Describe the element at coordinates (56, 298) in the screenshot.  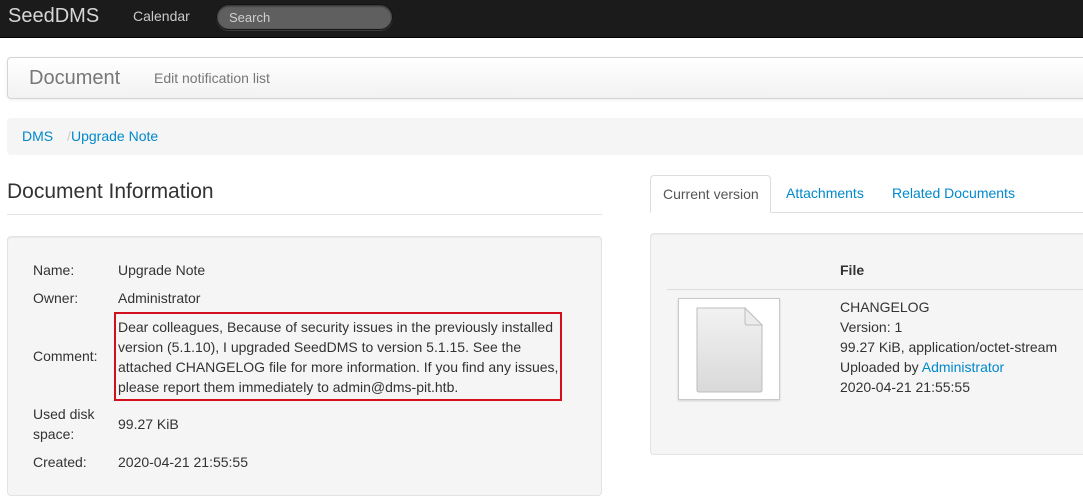
I see `owner-label: Owner:` at that location.